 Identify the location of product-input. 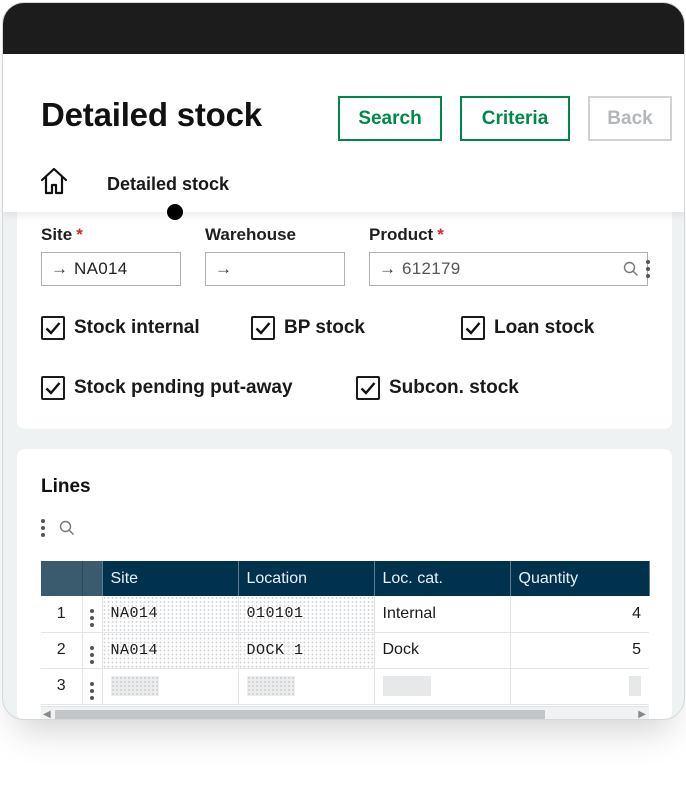
(512, 269).